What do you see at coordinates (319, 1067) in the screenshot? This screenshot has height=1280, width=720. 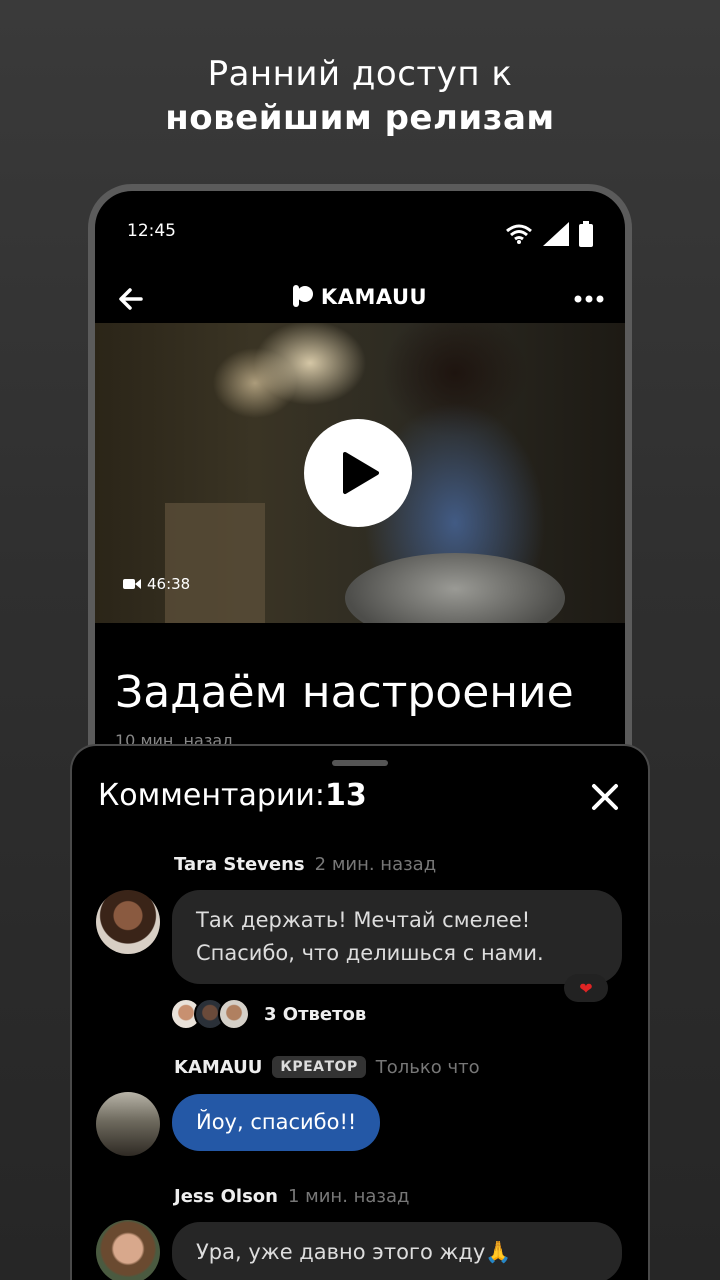 I see `creator-badge: КРЕАТОР` at bounding box center [319, 1067].